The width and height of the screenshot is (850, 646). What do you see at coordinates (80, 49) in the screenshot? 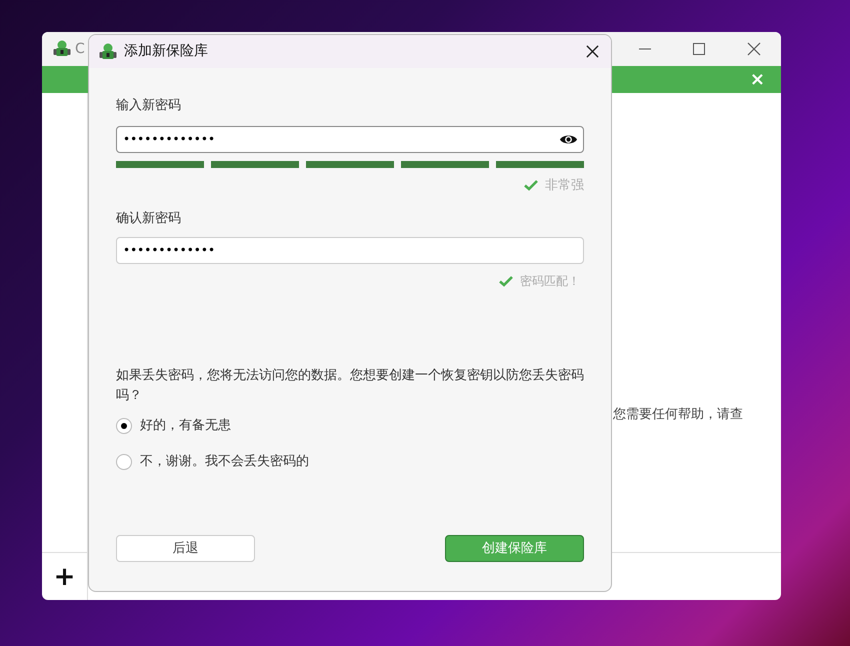
I see `window-title: C` at bounding box center [80, 49].